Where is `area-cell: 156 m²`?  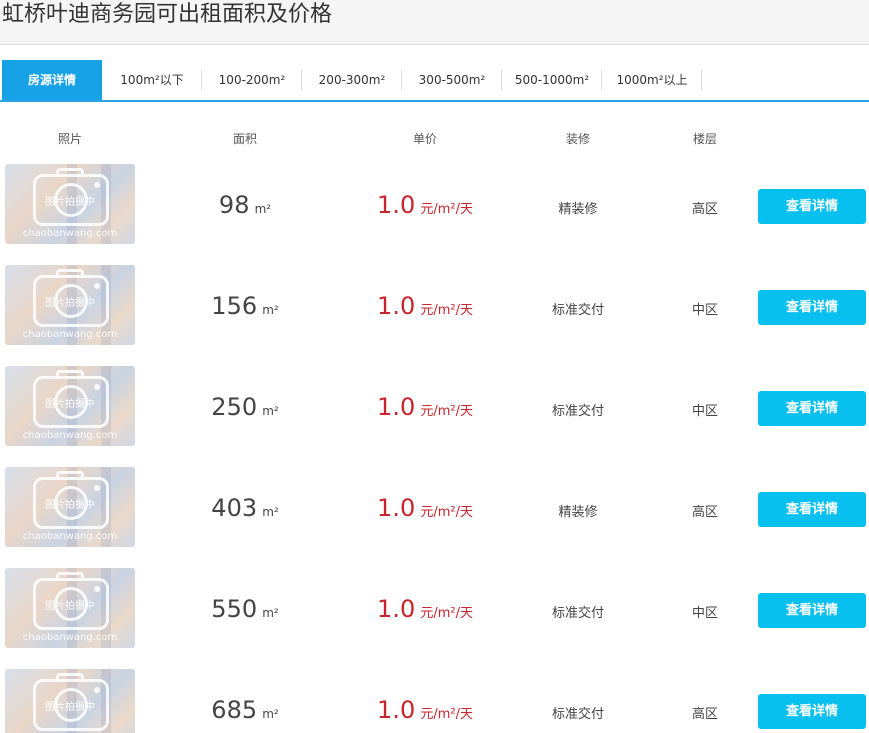
area-cell: 156 m² is located at coordinates (245, 306).